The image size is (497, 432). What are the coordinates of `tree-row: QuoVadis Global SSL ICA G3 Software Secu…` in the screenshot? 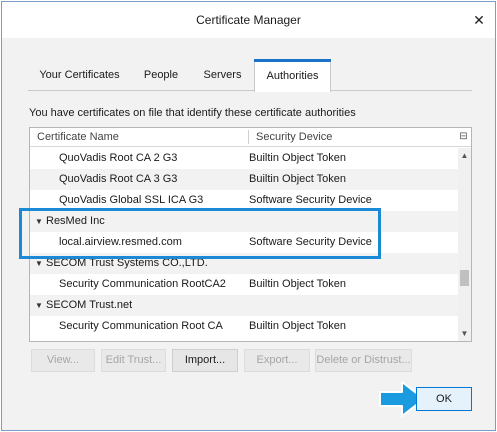 It's located at (244, 200).